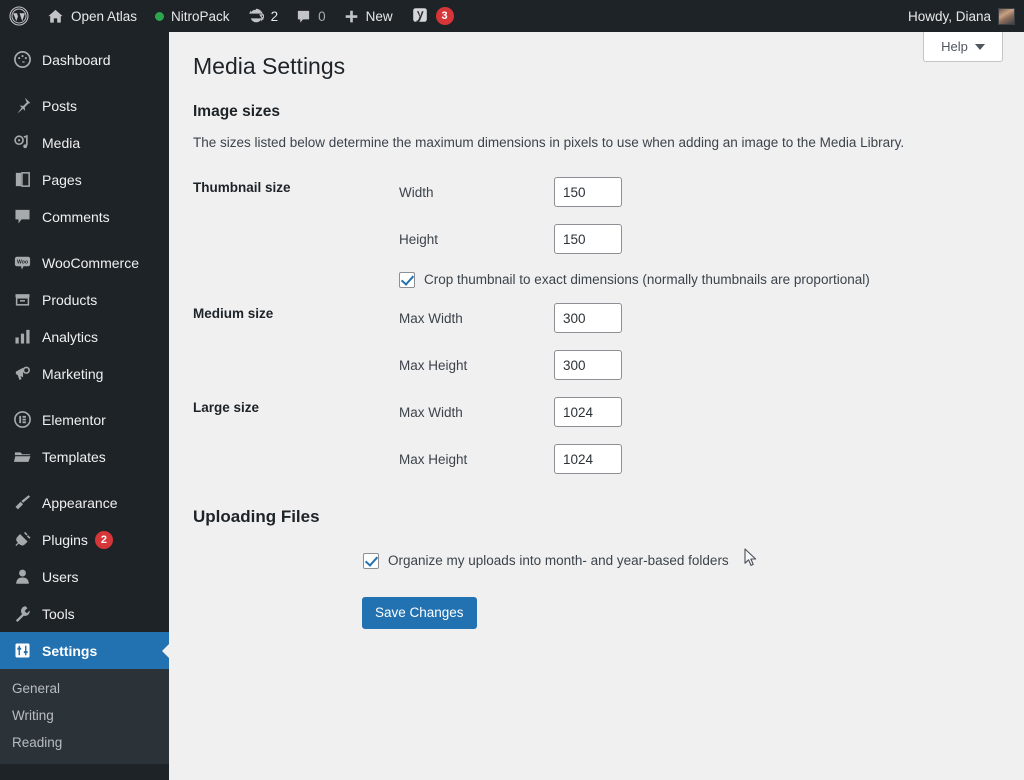  I want to click on submenu-item-general: General, so click(84, 688).